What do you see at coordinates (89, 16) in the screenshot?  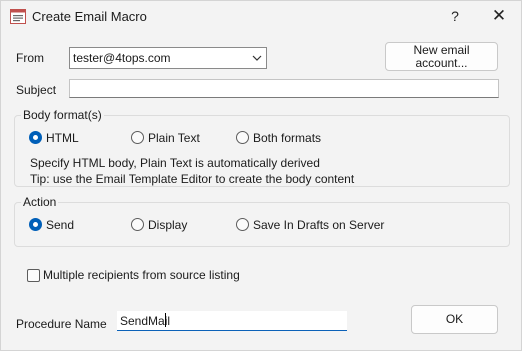 I see `window-title: Create Email Macro` at bounding box center [89, 16].